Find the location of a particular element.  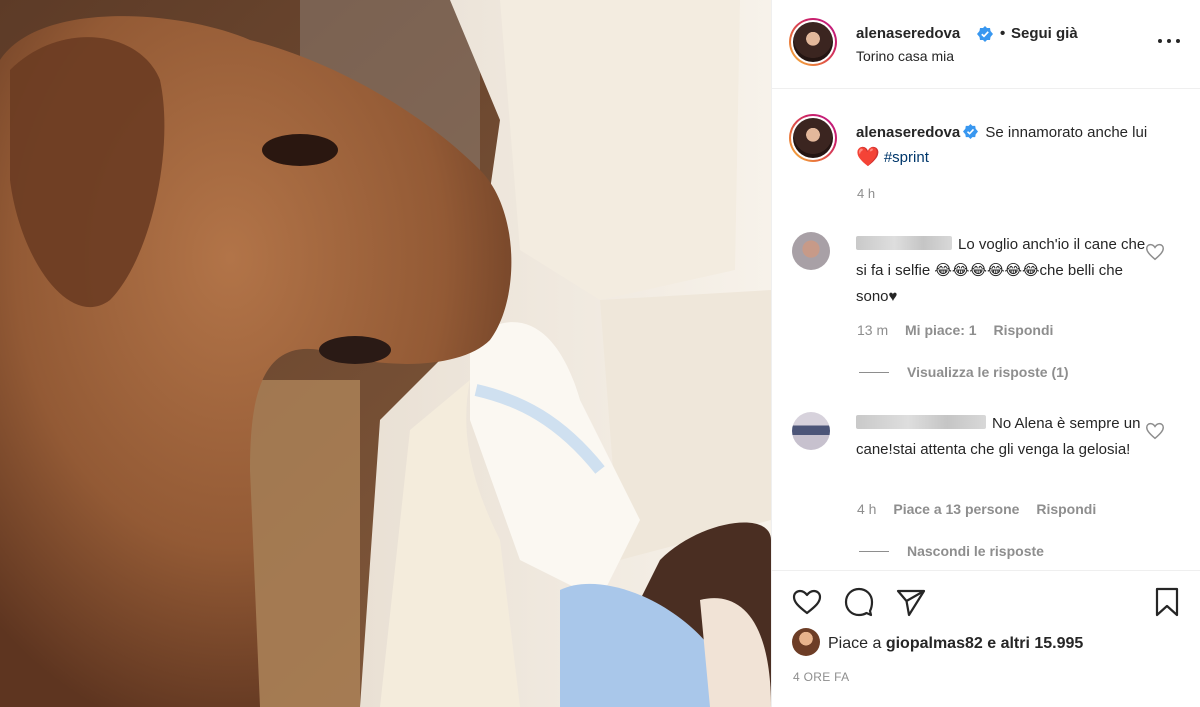

bookmark-icon is located at coordinates (1167, 602).